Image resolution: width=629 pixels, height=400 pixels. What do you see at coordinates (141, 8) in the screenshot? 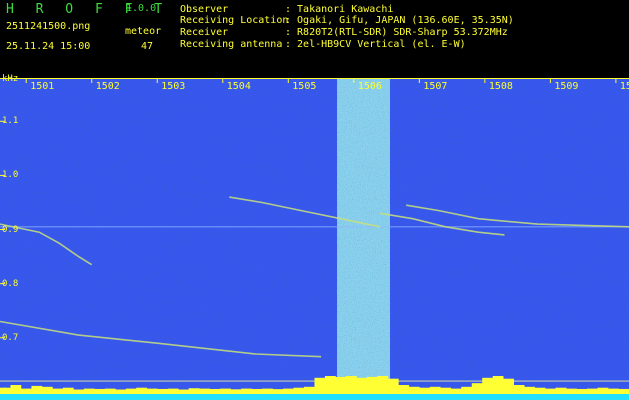
I see `app-version: 1.0.0` at bounding box center [141, 8].